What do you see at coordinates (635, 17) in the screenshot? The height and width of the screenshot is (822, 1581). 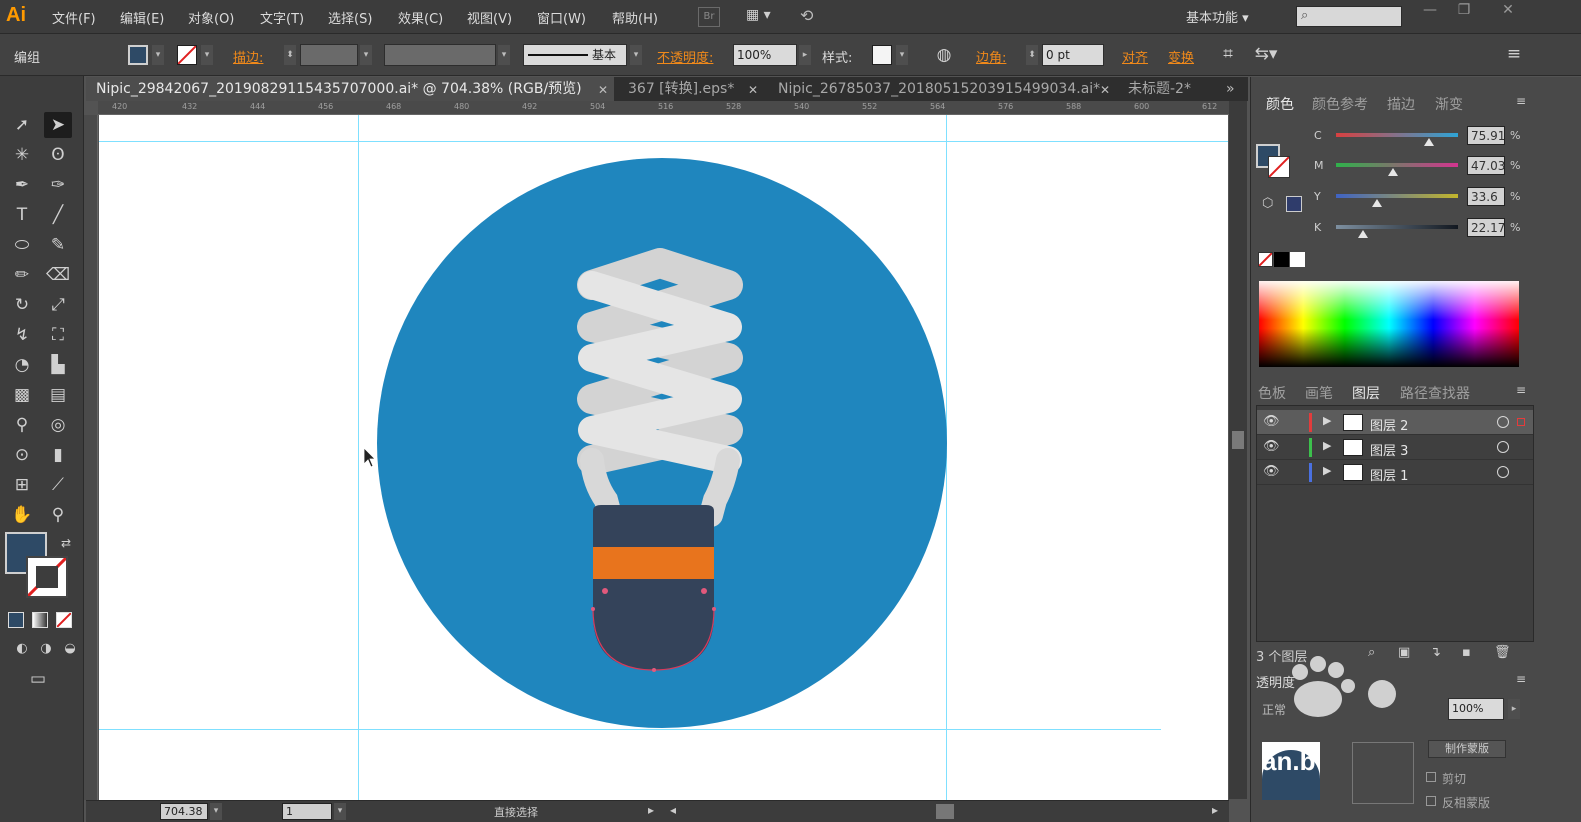 I see `menu-help: 帮助(H)` at bounding box center [635, 17].